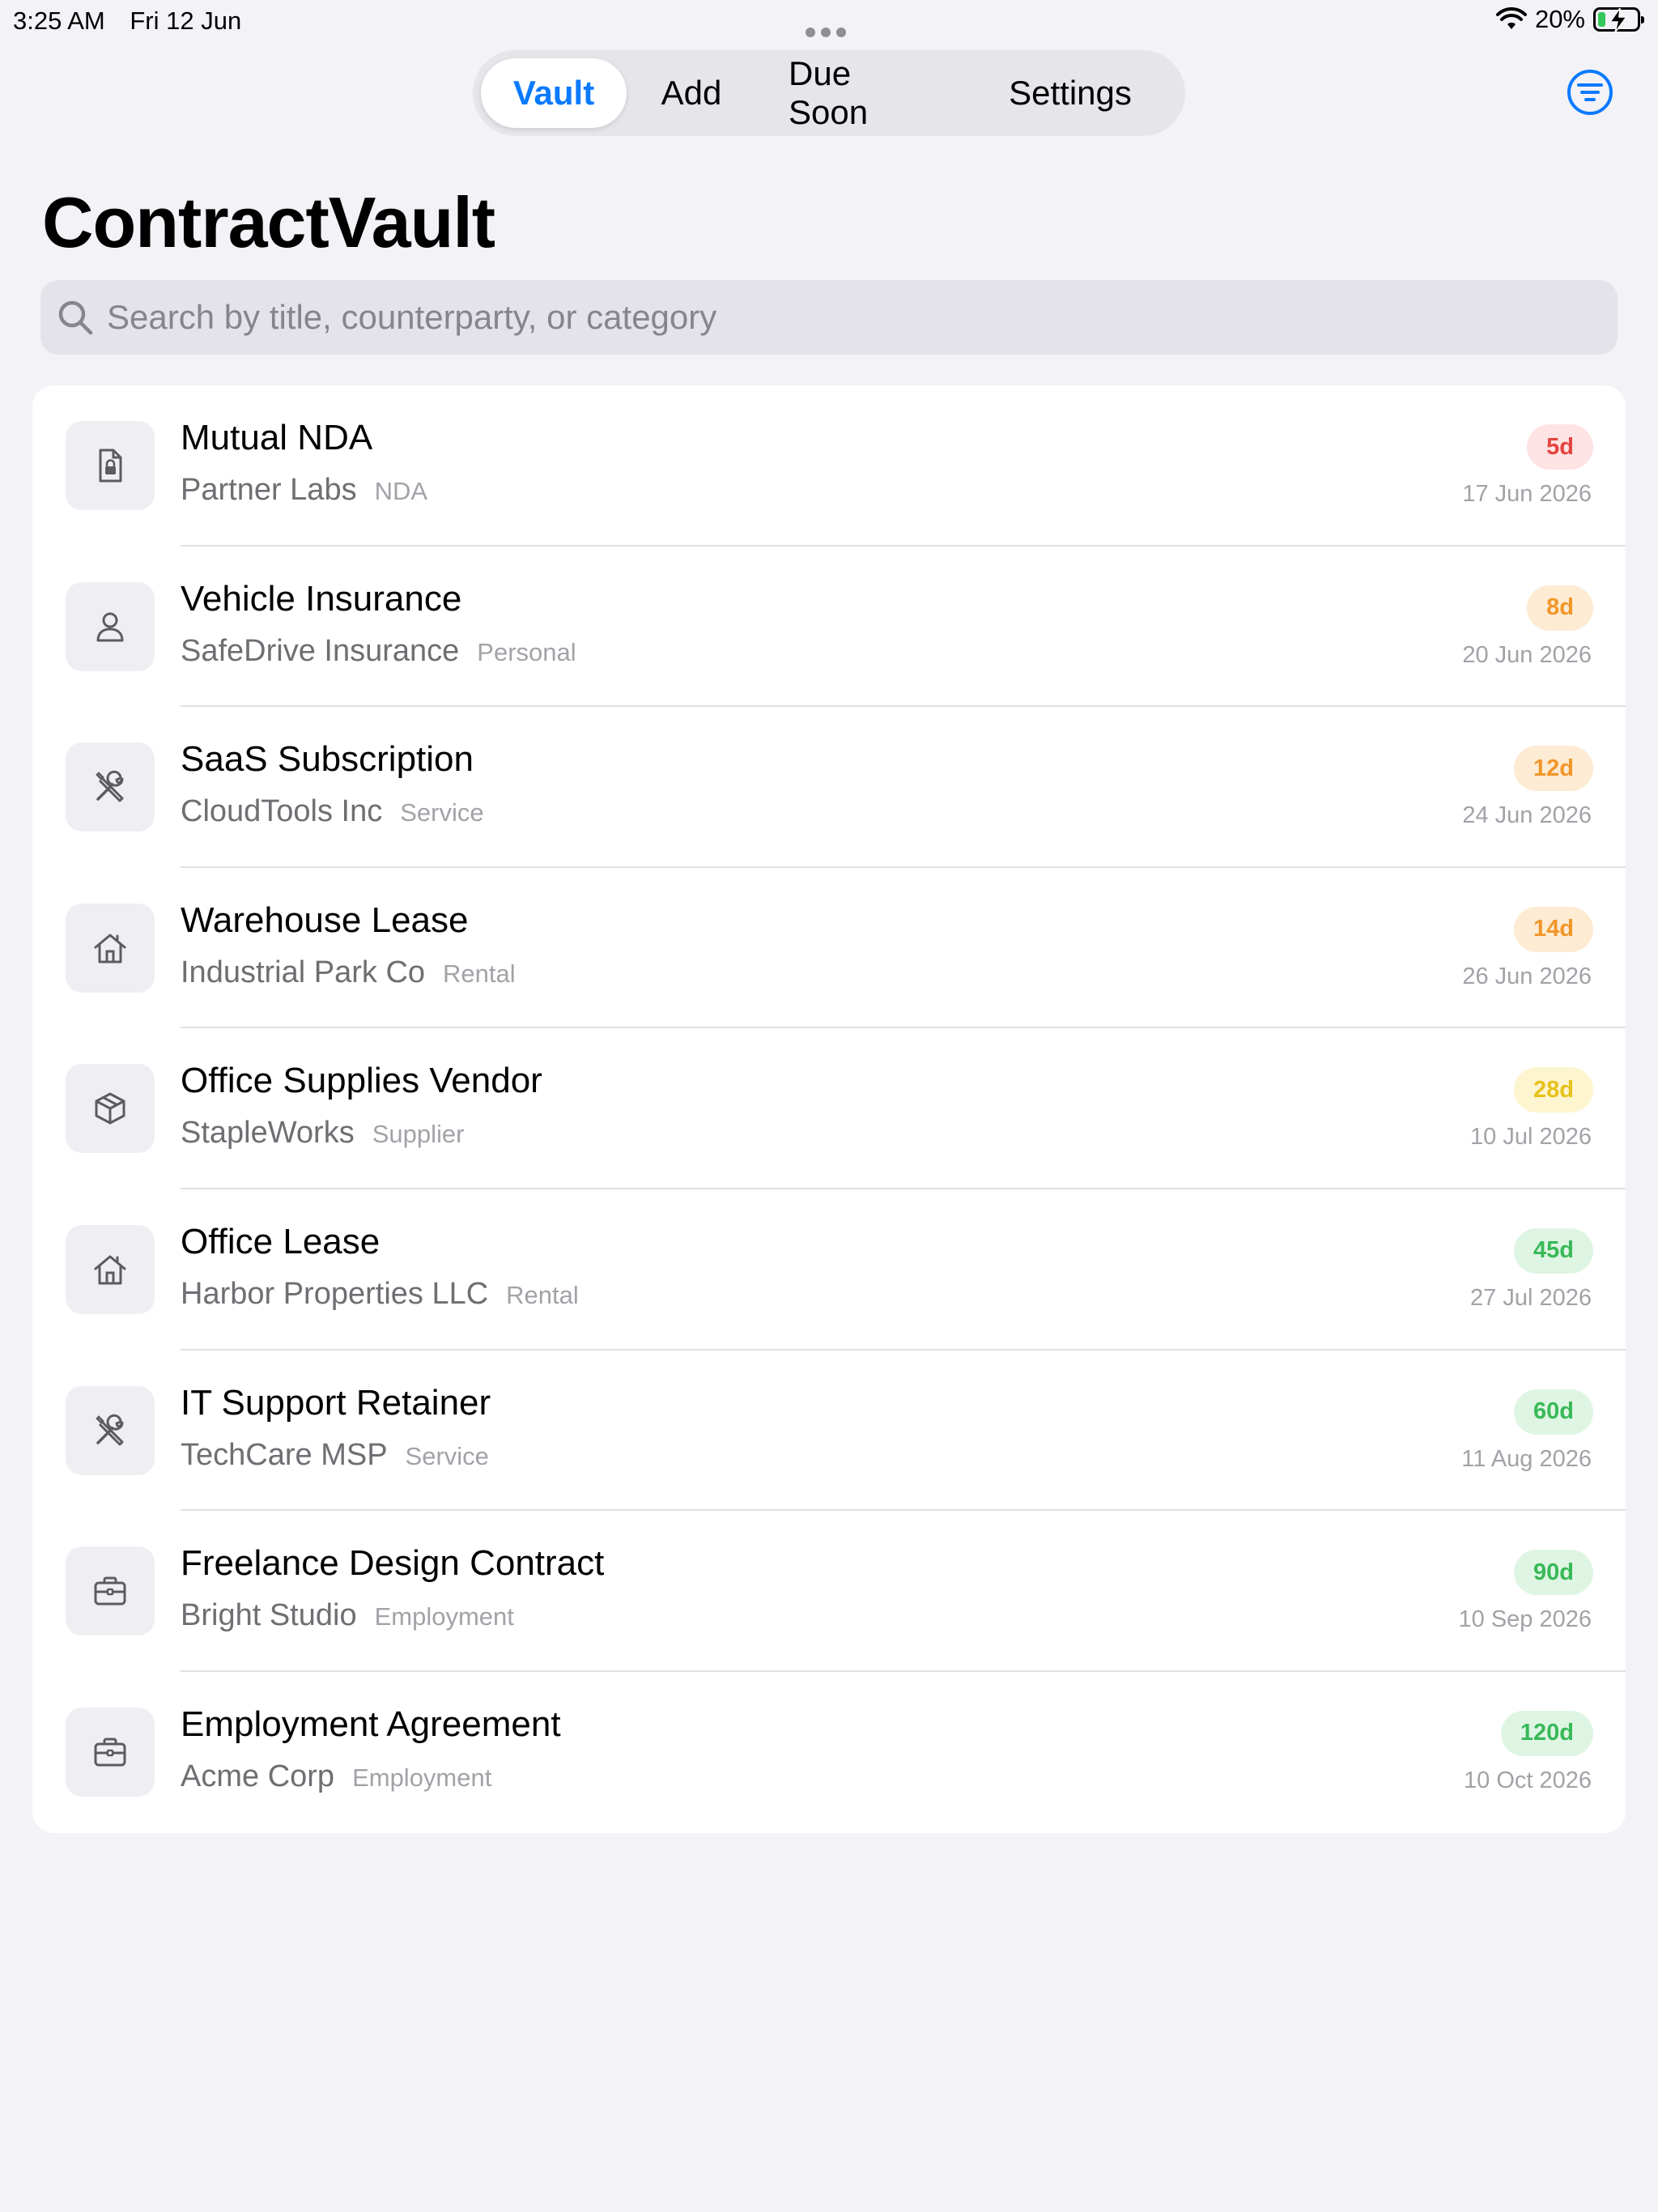  I want to click on tab-add: Add, so click(691, 93).